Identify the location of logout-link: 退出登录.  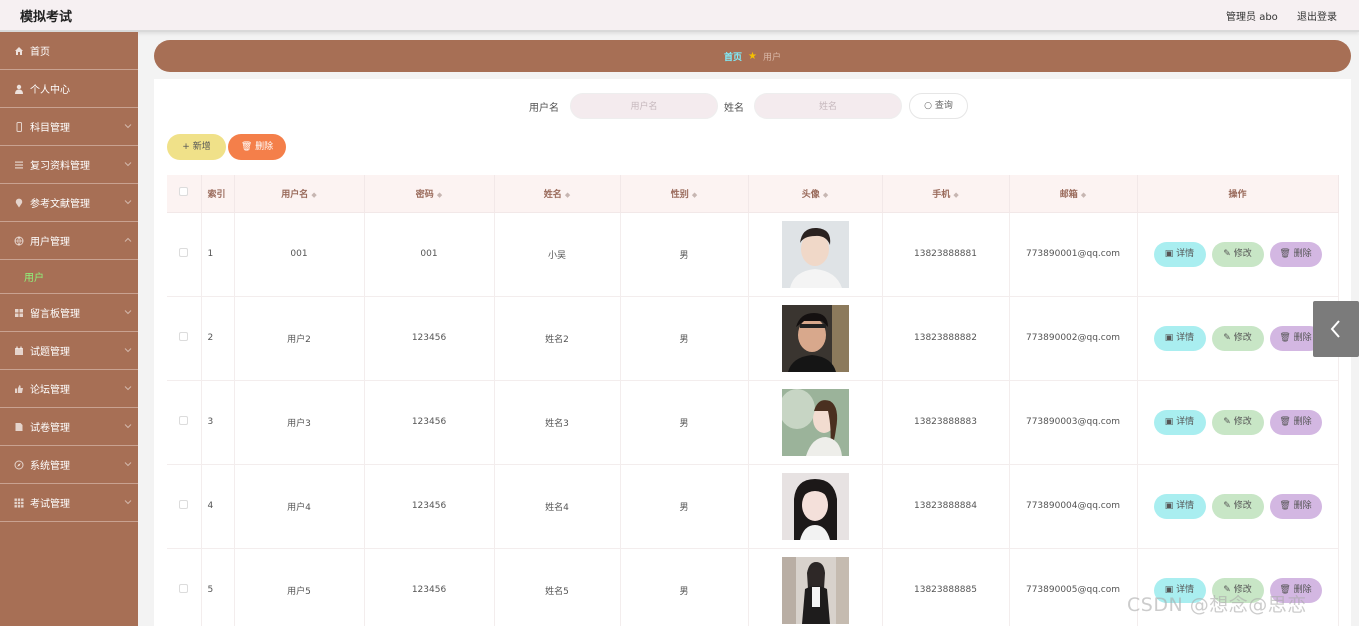
(1317, 17).